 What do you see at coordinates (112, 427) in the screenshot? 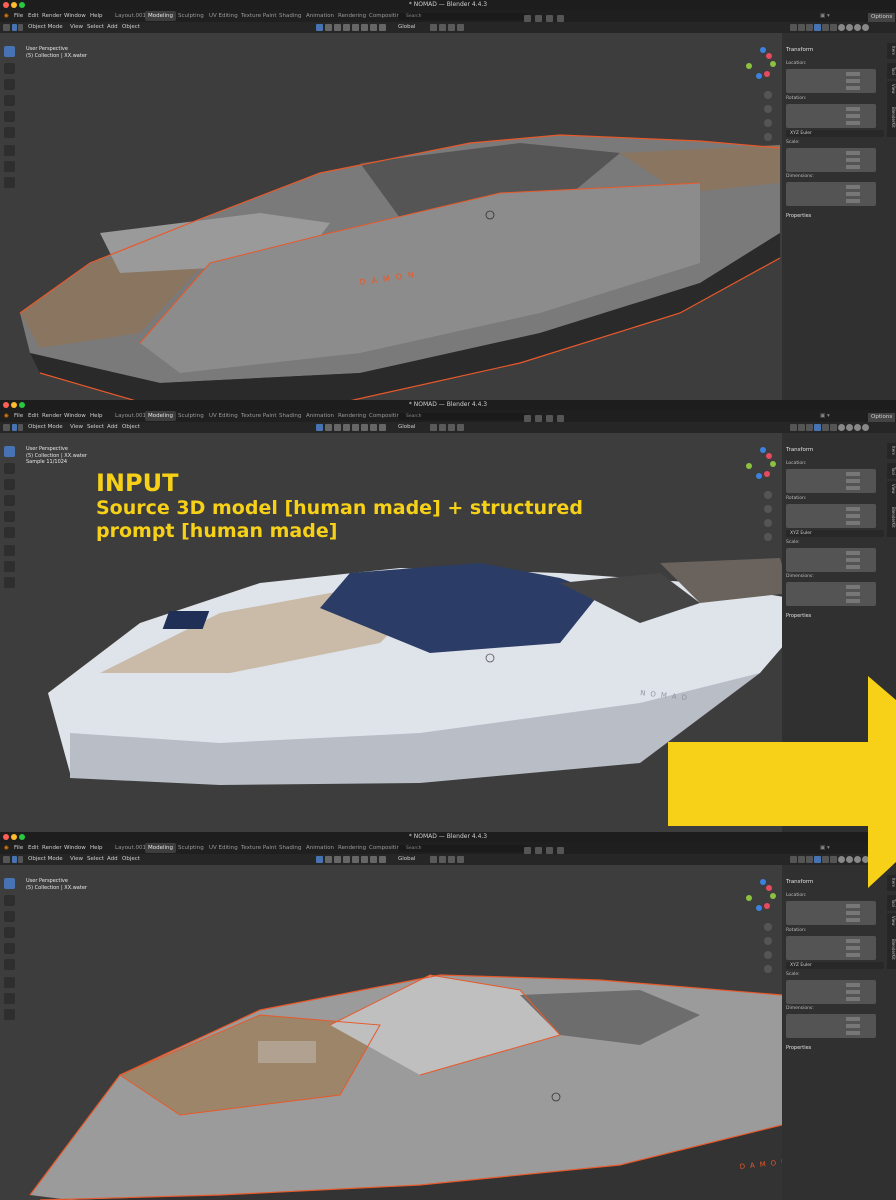
I see `menu-add: Add` at bounding box center [112, 427].